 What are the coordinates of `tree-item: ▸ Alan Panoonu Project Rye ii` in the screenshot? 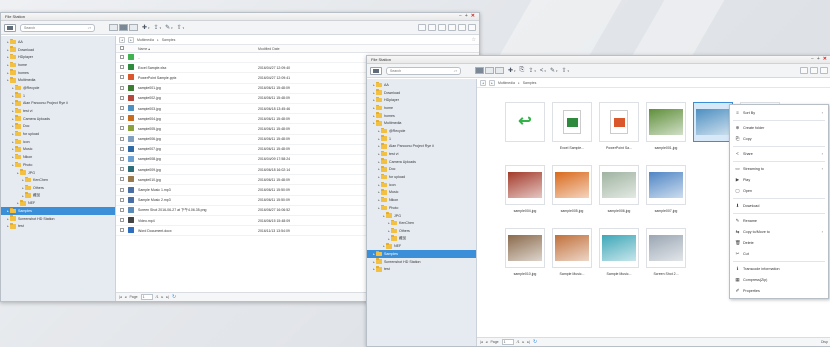 It's located at (421, 147).